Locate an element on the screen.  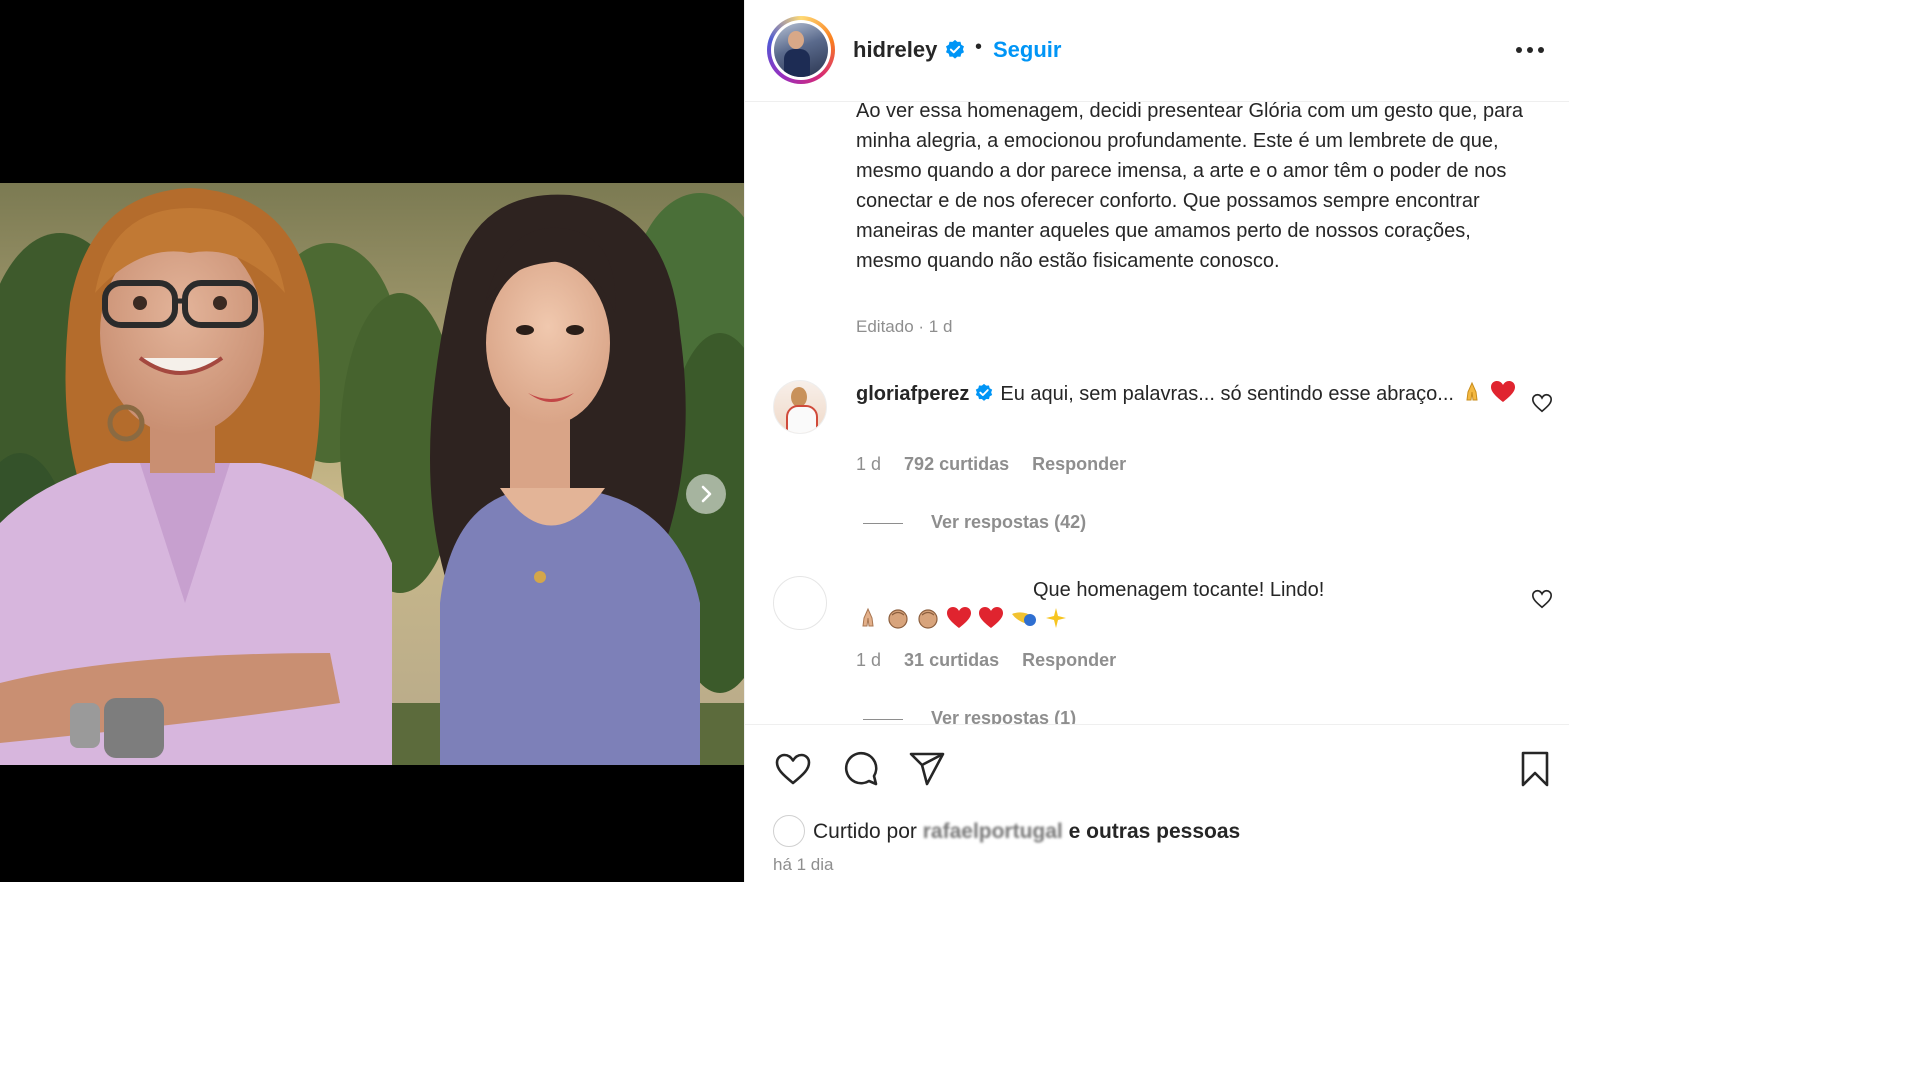
author-avatar is located at coordinates (801, 50).